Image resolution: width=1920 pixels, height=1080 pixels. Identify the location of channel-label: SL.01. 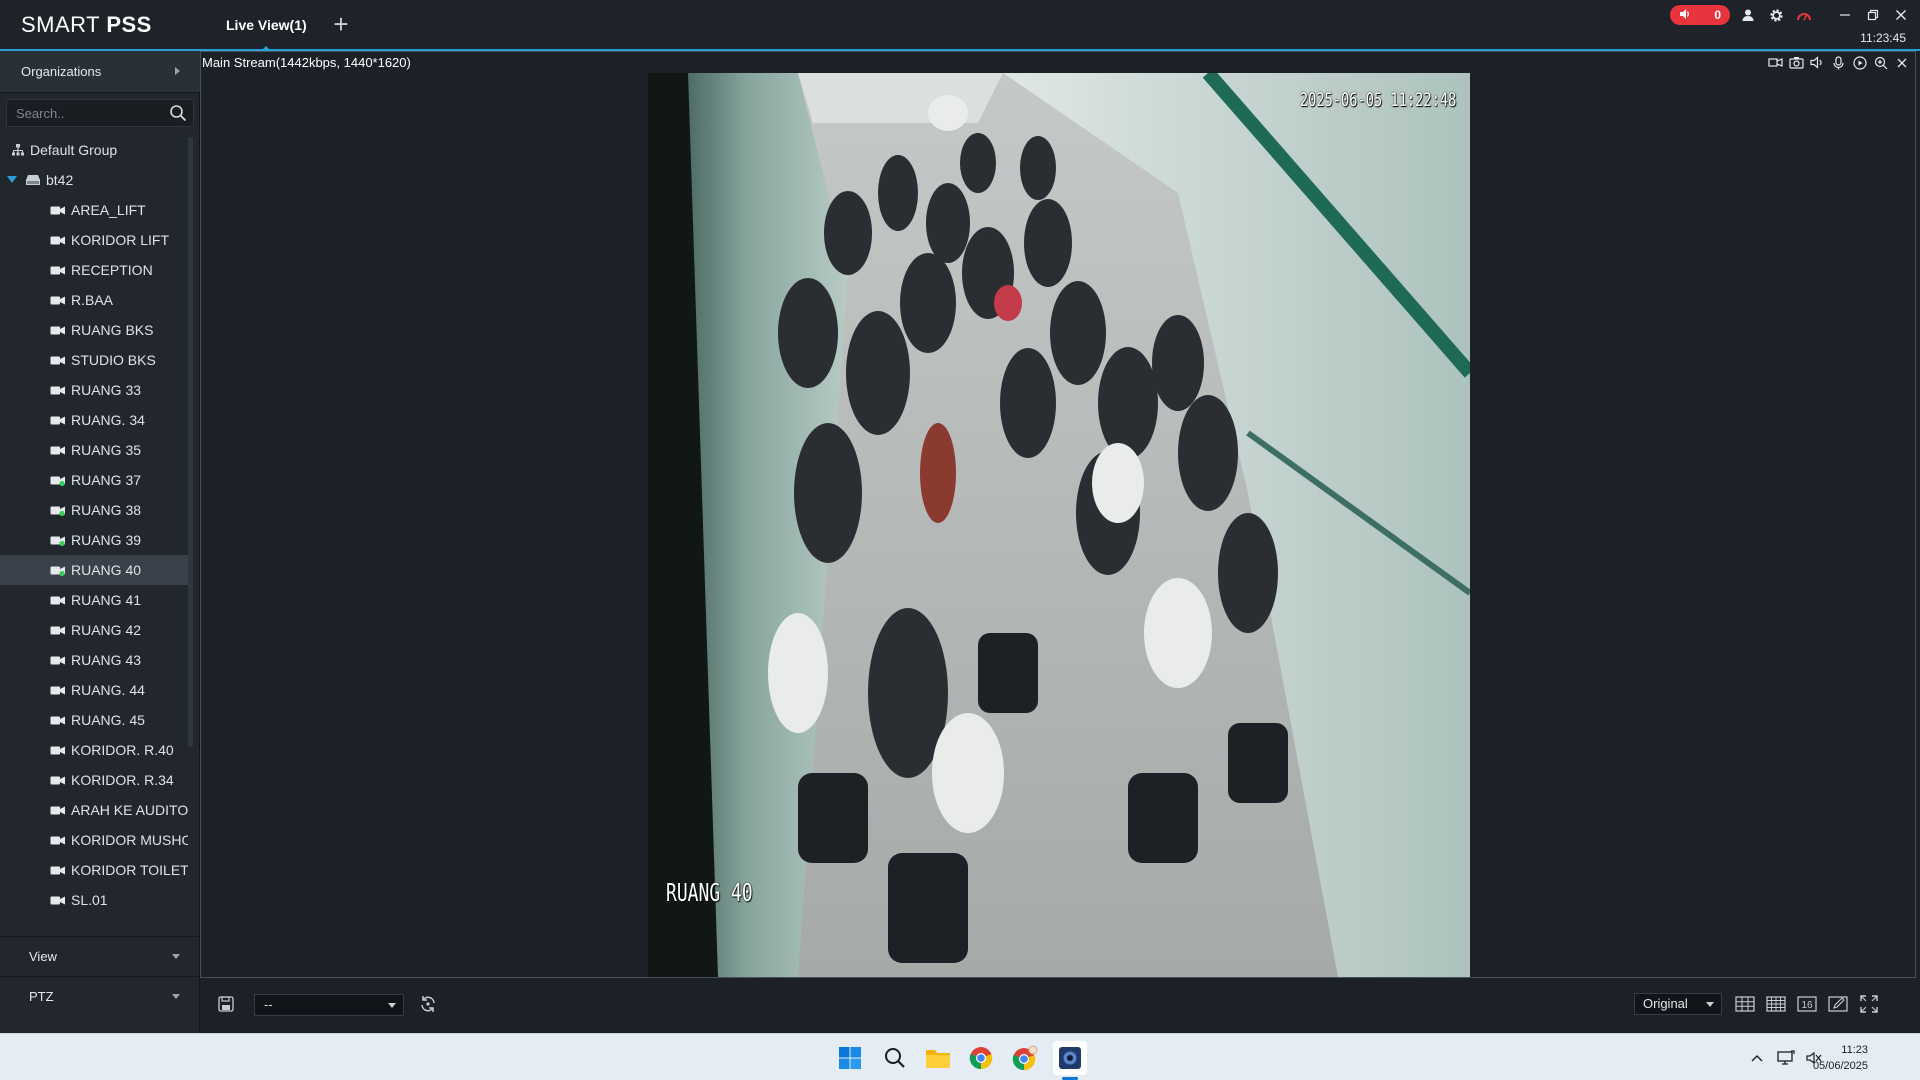
(89, 900).